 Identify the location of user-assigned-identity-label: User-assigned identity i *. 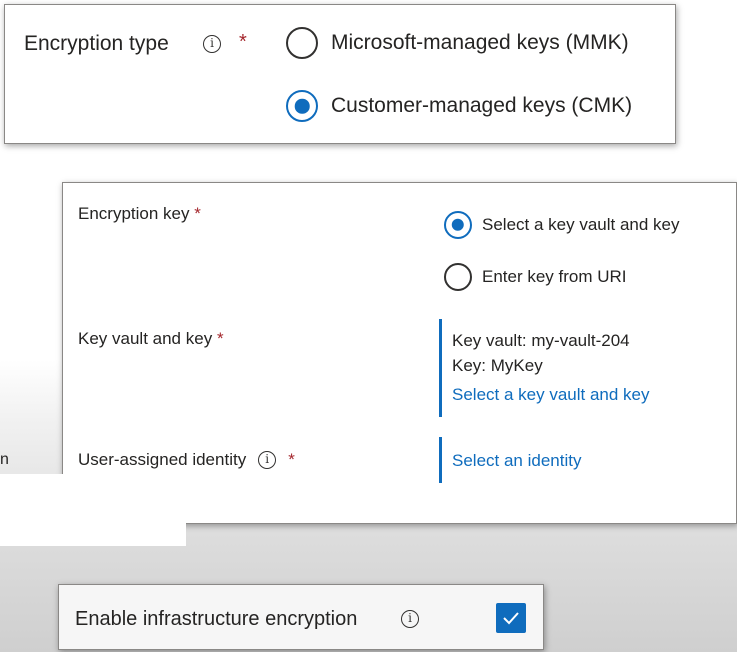
(186, 460).